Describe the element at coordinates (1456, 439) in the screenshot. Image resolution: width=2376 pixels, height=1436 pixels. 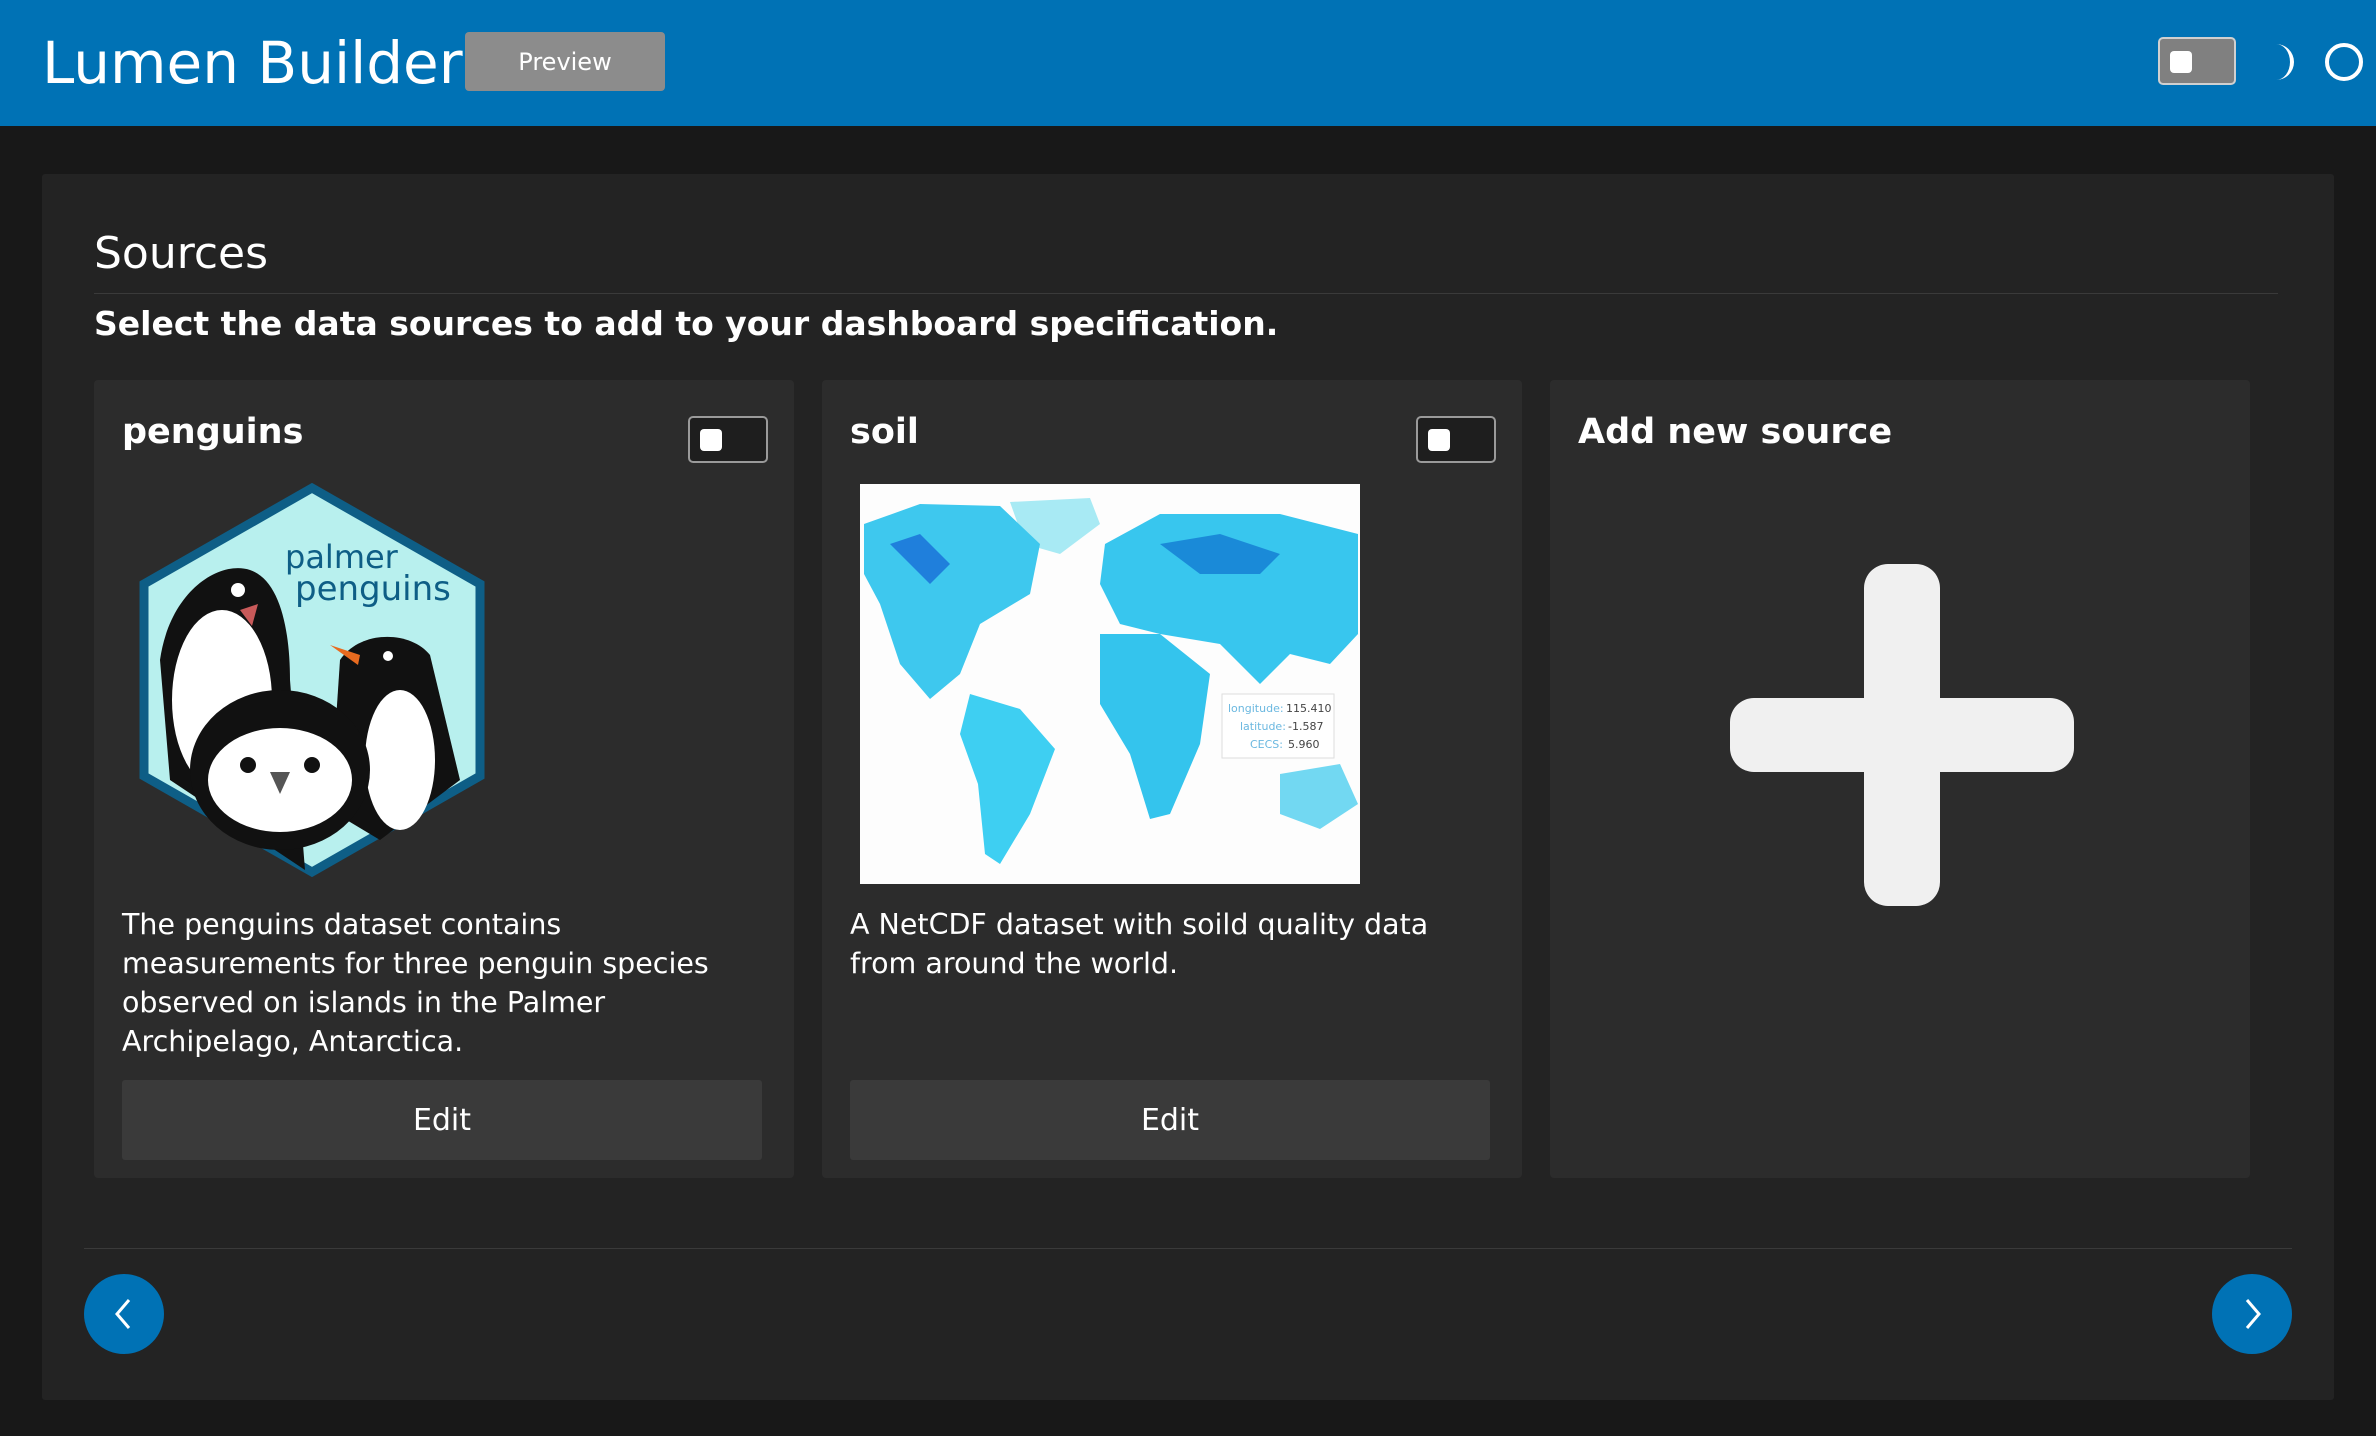
I see `select-toggle-soil` at that location.